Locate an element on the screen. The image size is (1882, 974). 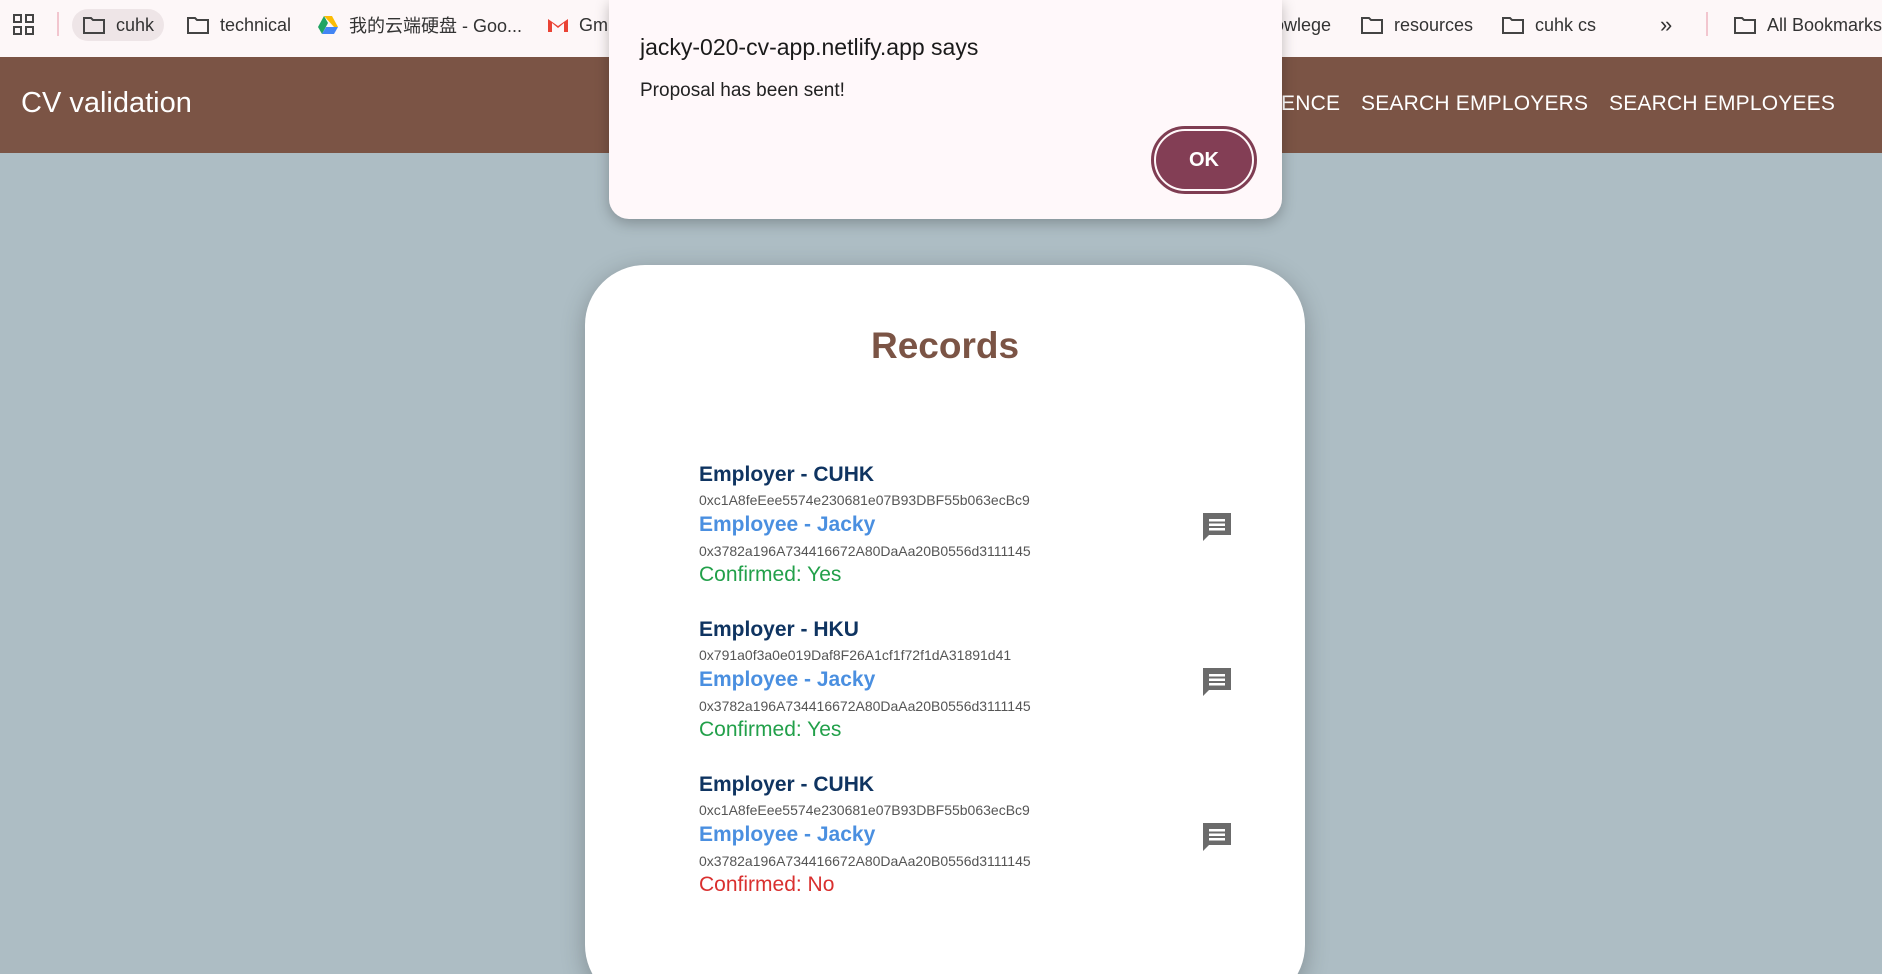
dialog-message: Proposal has been sent! is located at coordinates (742, 90).